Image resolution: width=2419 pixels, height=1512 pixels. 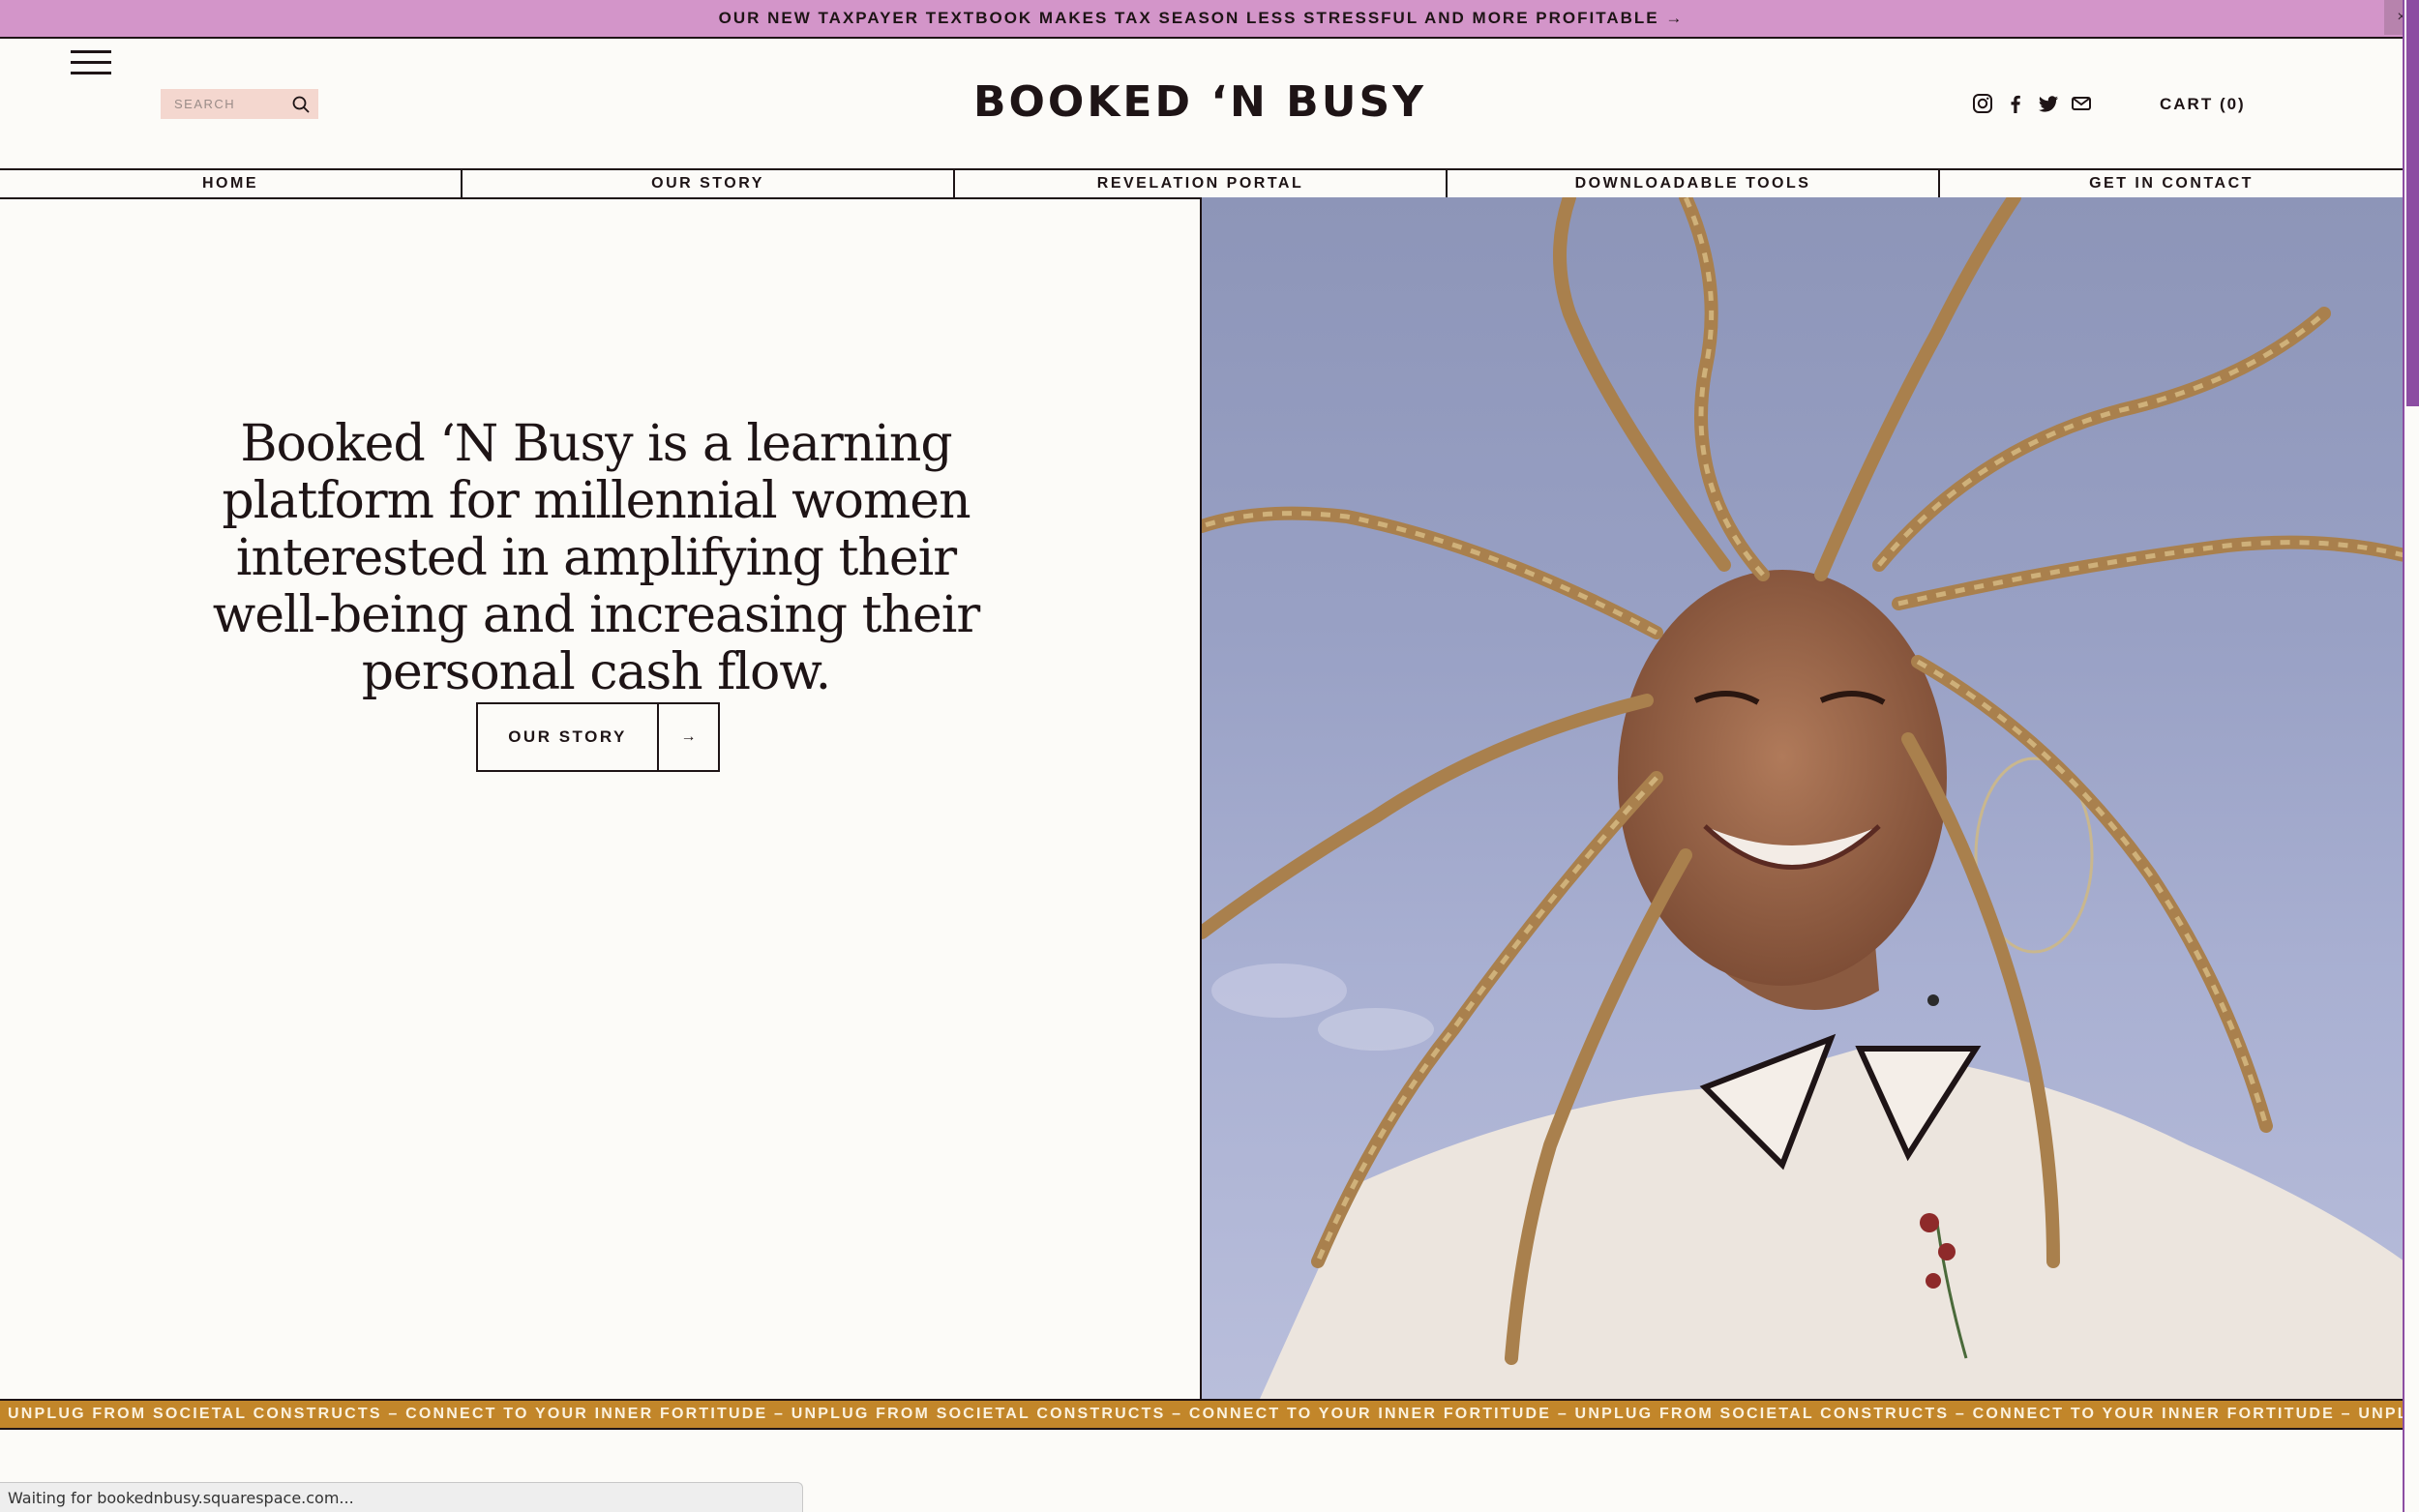 What do you see at coordinates (2172, 184) in the screenshot?
I see `nav-item-get-in-contact: GET IN CONTACT` at bounding box center [2172, 184].